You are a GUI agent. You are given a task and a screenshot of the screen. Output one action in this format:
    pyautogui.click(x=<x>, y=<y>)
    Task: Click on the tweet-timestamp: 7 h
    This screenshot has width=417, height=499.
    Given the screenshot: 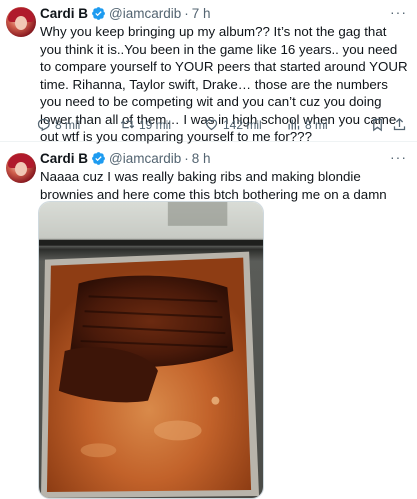 What is the action you would take?
    pyautogui.click(x=201, y=13)
    